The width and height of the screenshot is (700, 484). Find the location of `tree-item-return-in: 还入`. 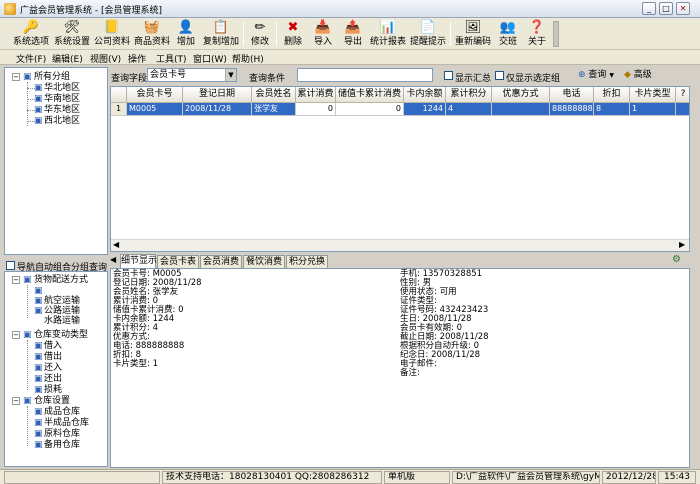

tree-item-return-in: 还入 is located at coordinates (53, 368).